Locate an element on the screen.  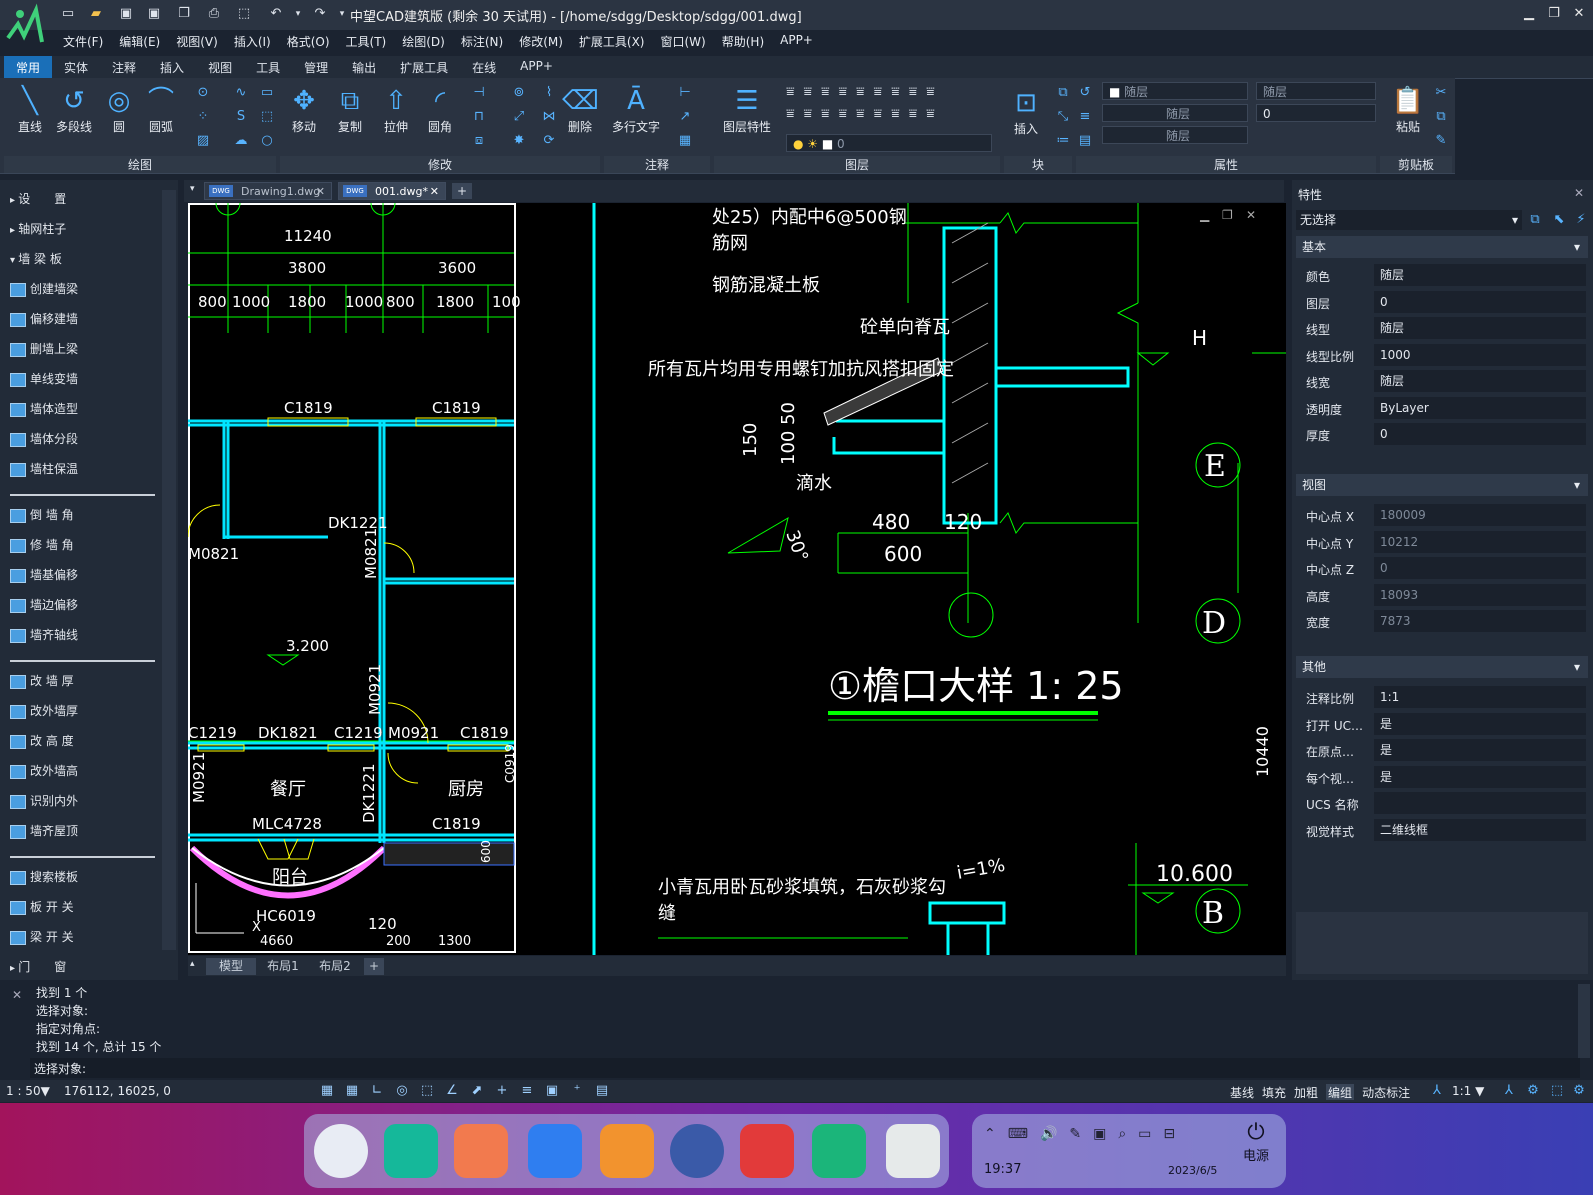
attribute-icon: ≔ is located at coordinates (1063, 141).